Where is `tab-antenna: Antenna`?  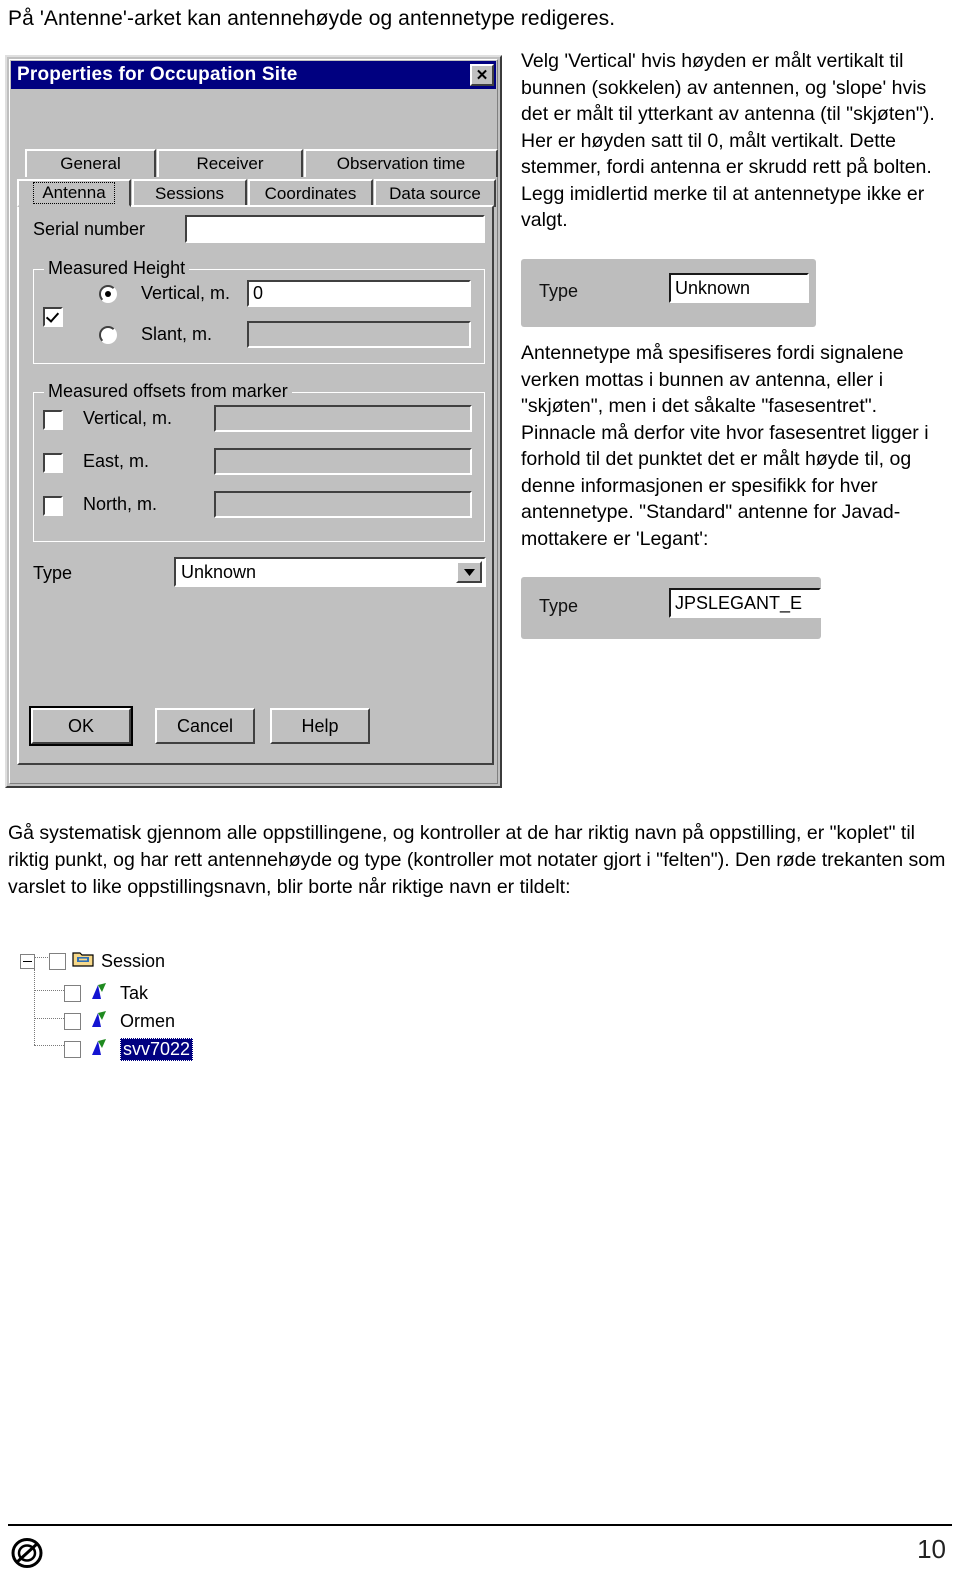
tab-antenna: Antenna is located at coordinates (74, 193).